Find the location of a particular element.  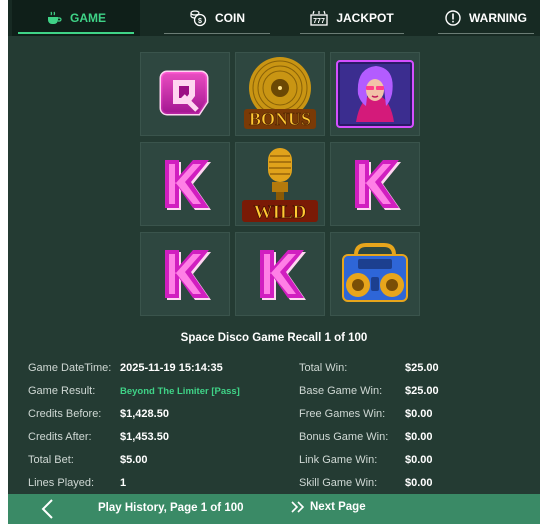

tab-coin: $ COIN is located at coordinates (217, 18).